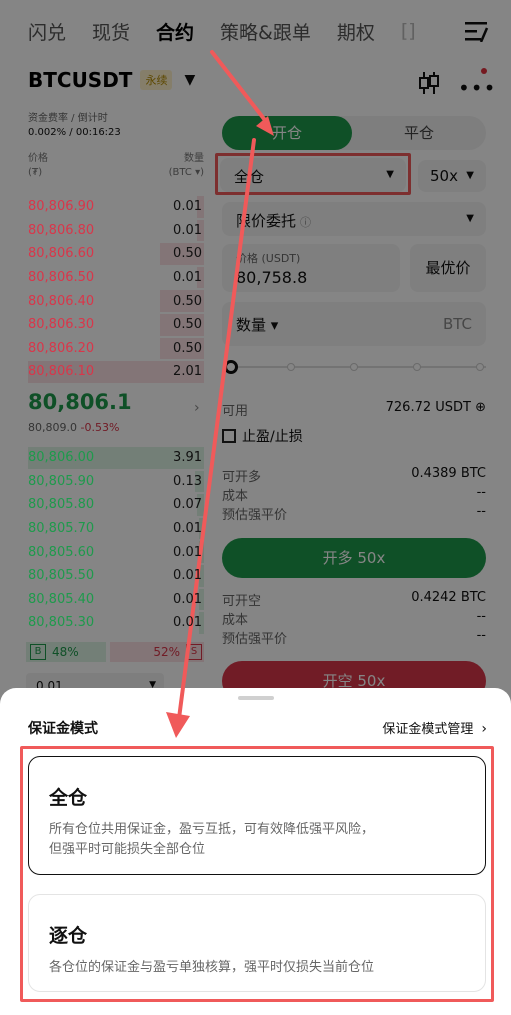  What do you see at coordinates (187, 505) in the screenshot?
I see `bid-qty: 0.07` at bounding box center [187, 505].